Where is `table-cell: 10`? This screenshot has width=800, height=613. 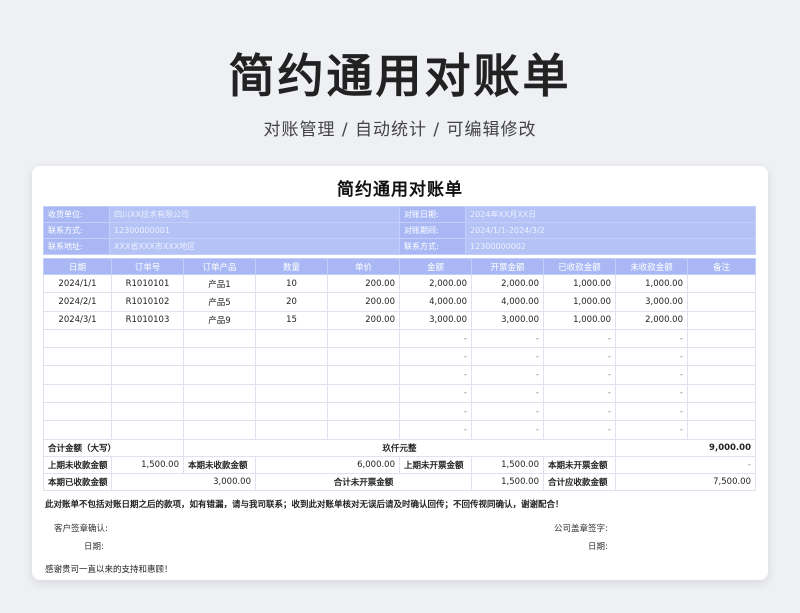
table-cell: 10 is located at coordinates (291, 283).